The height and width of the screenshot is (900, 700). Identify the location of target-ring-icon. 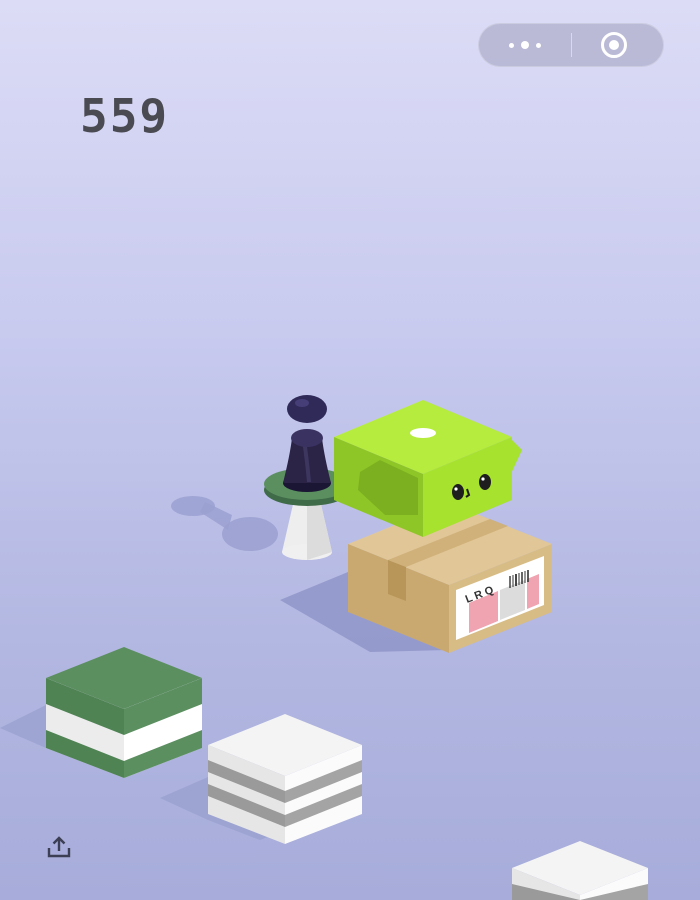
(614, 45).